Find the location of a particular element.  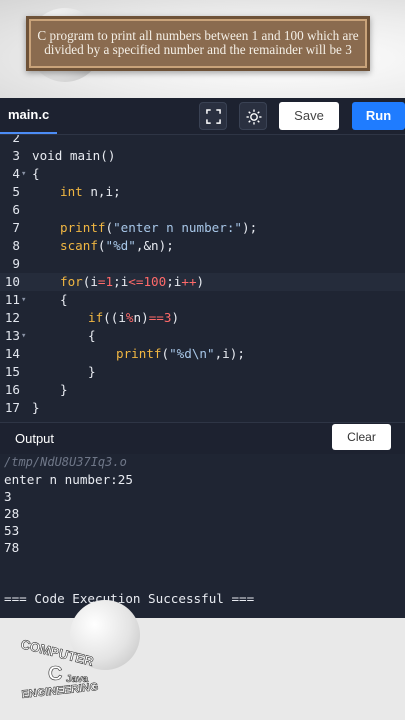

operator: % is located at coordinates (129, 317).